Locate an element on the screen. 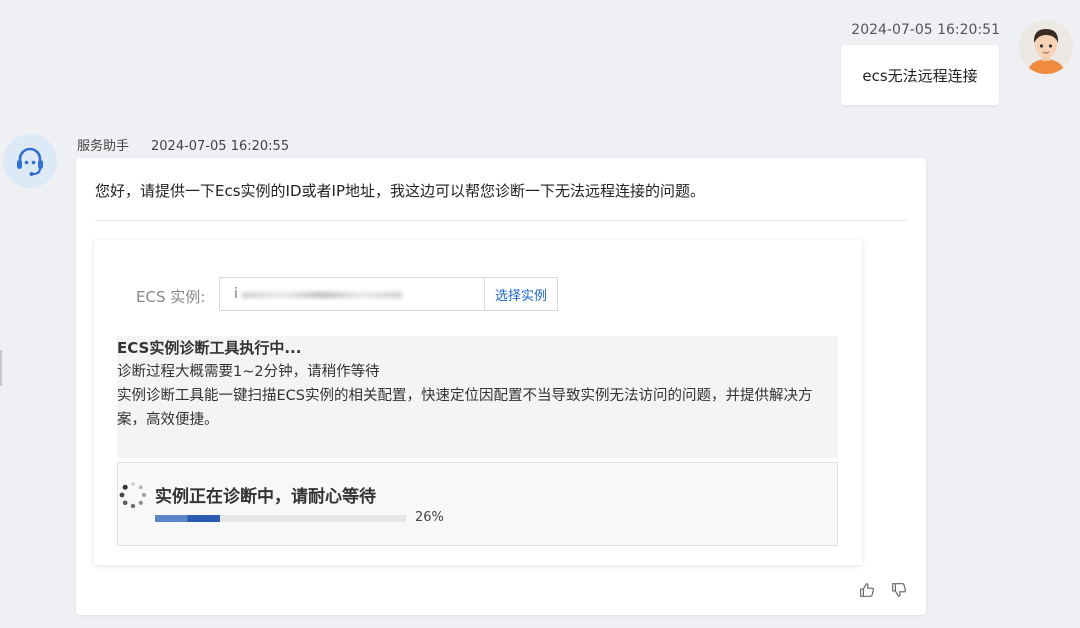 This screenshot has width=1080, height=628. thumbs-down-icon is located at coordinates (899, 590).